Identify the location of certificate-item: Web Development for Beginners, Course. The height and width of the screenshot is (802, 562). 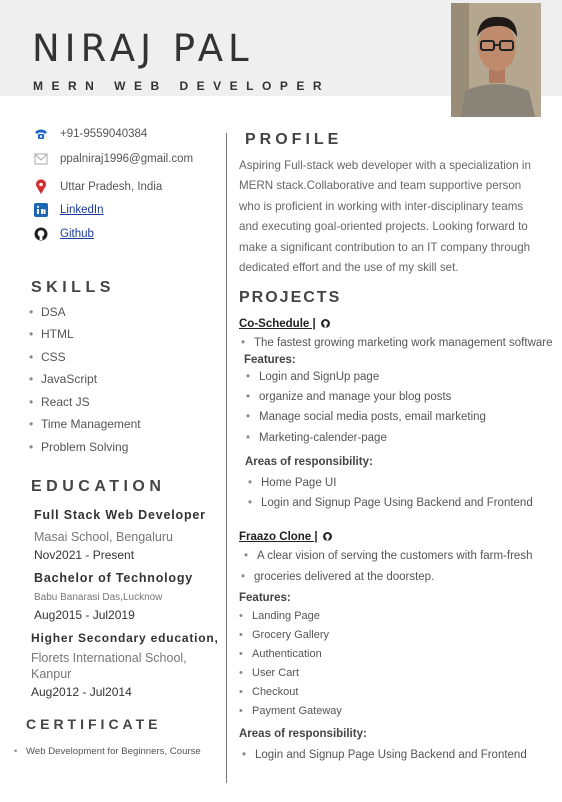
(107, 752).